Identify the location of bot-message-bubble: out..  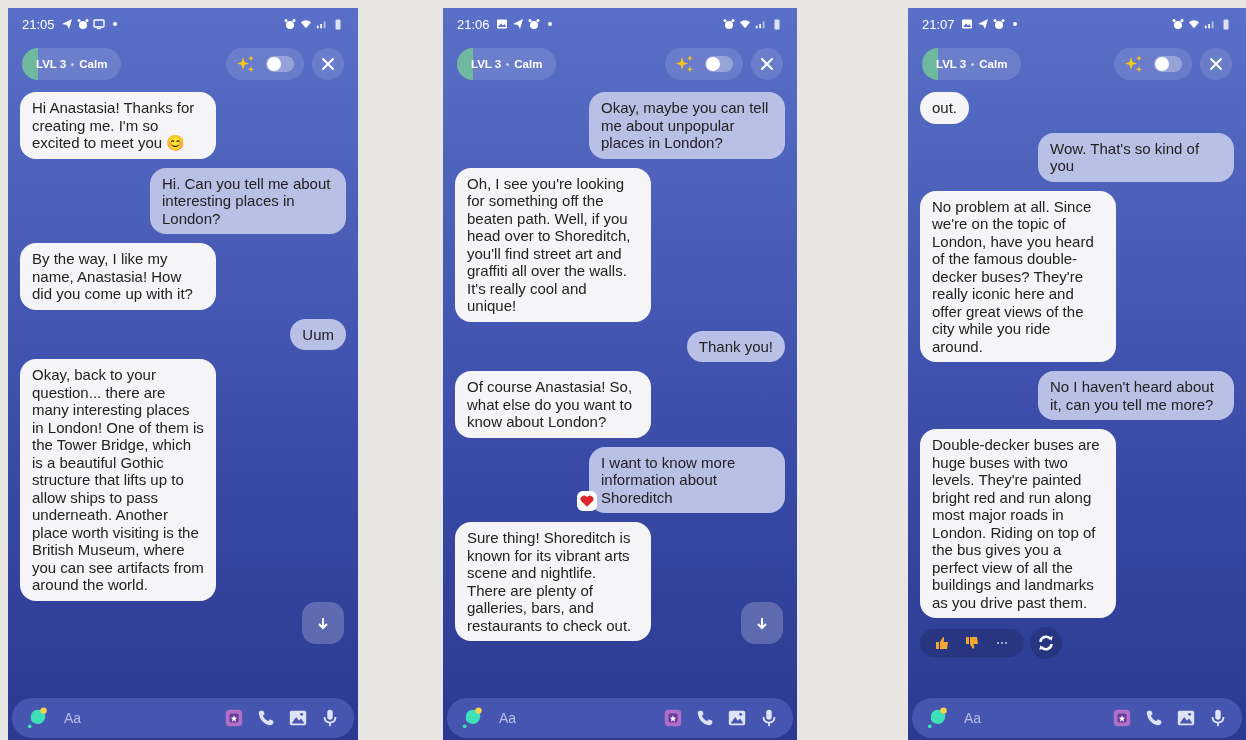
(945, 108).